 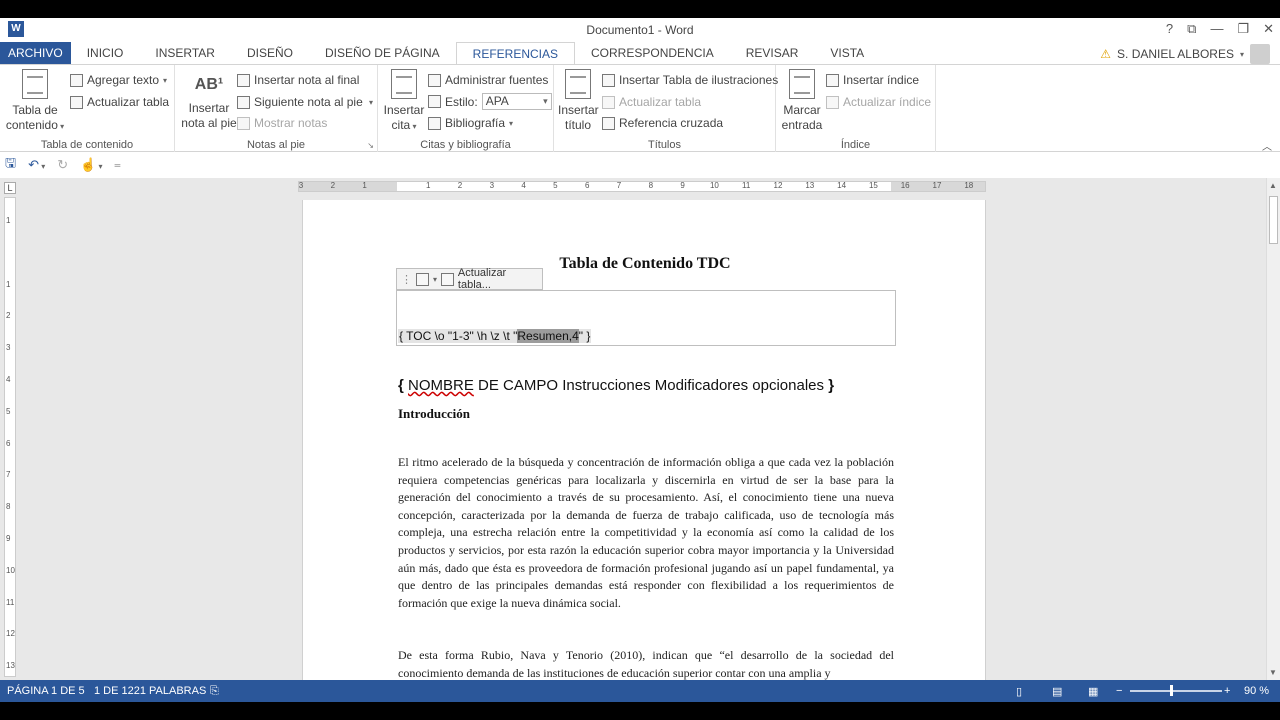 I want to click on mark-entry-button: Marcar entrada, so click(x=802, y=101).